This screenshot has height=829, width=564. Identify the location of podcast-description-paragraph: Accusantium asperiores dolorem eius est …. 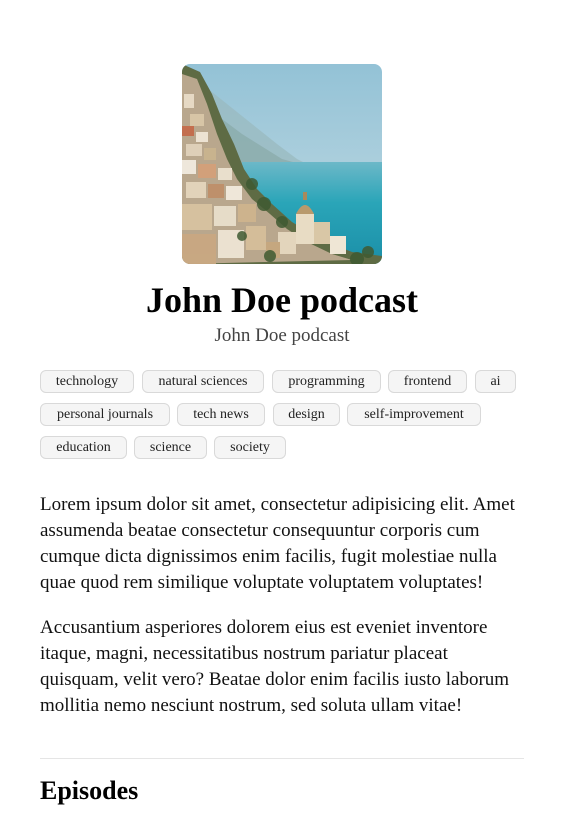
(275, 666).